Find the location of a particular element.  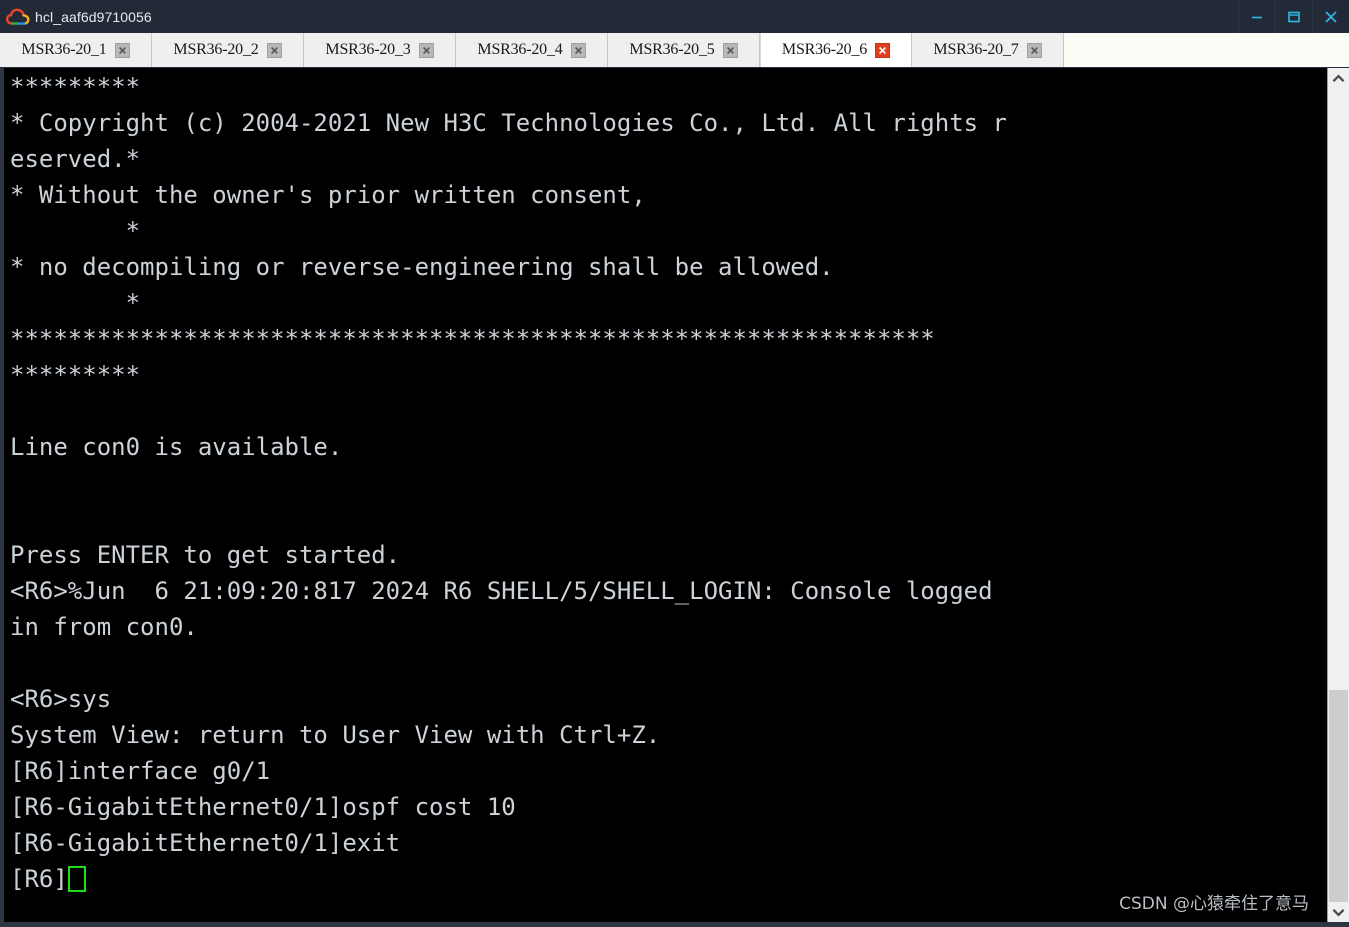

chevron-up-icon is located at coordinates (1338, 77).